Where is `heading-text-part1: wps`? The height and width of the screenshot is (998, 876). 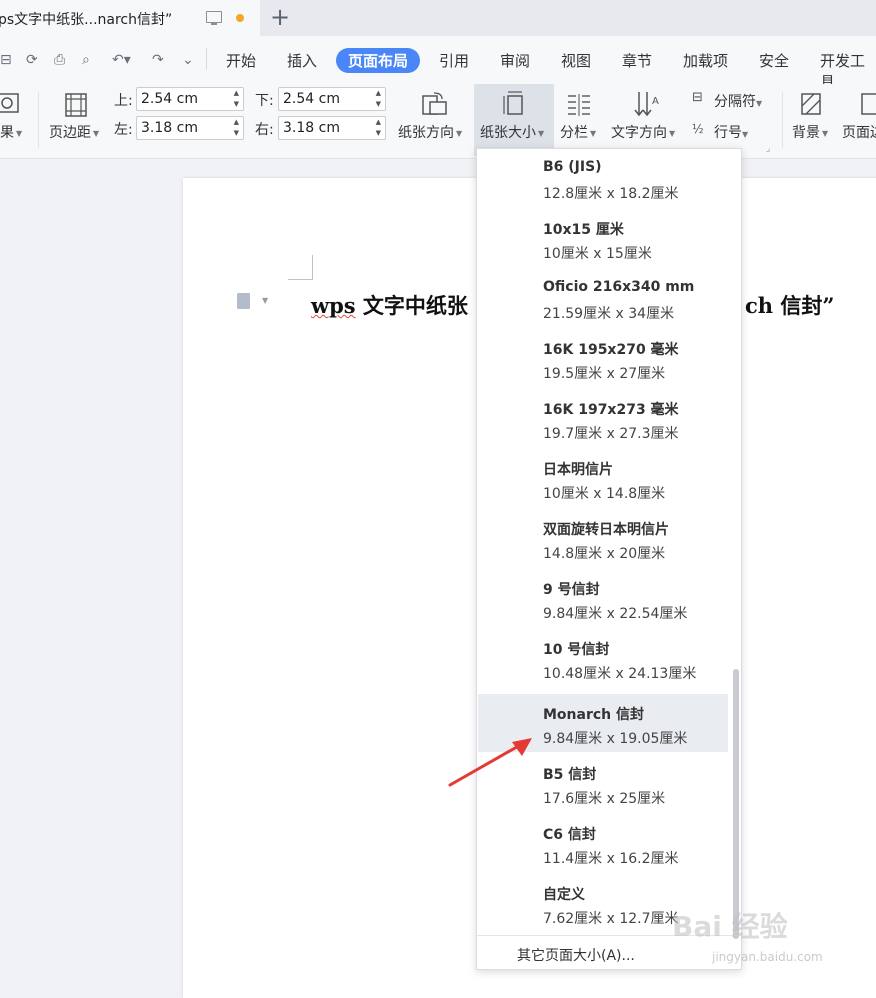 heading-text-part1: wps is located at coordinates (333, 305).